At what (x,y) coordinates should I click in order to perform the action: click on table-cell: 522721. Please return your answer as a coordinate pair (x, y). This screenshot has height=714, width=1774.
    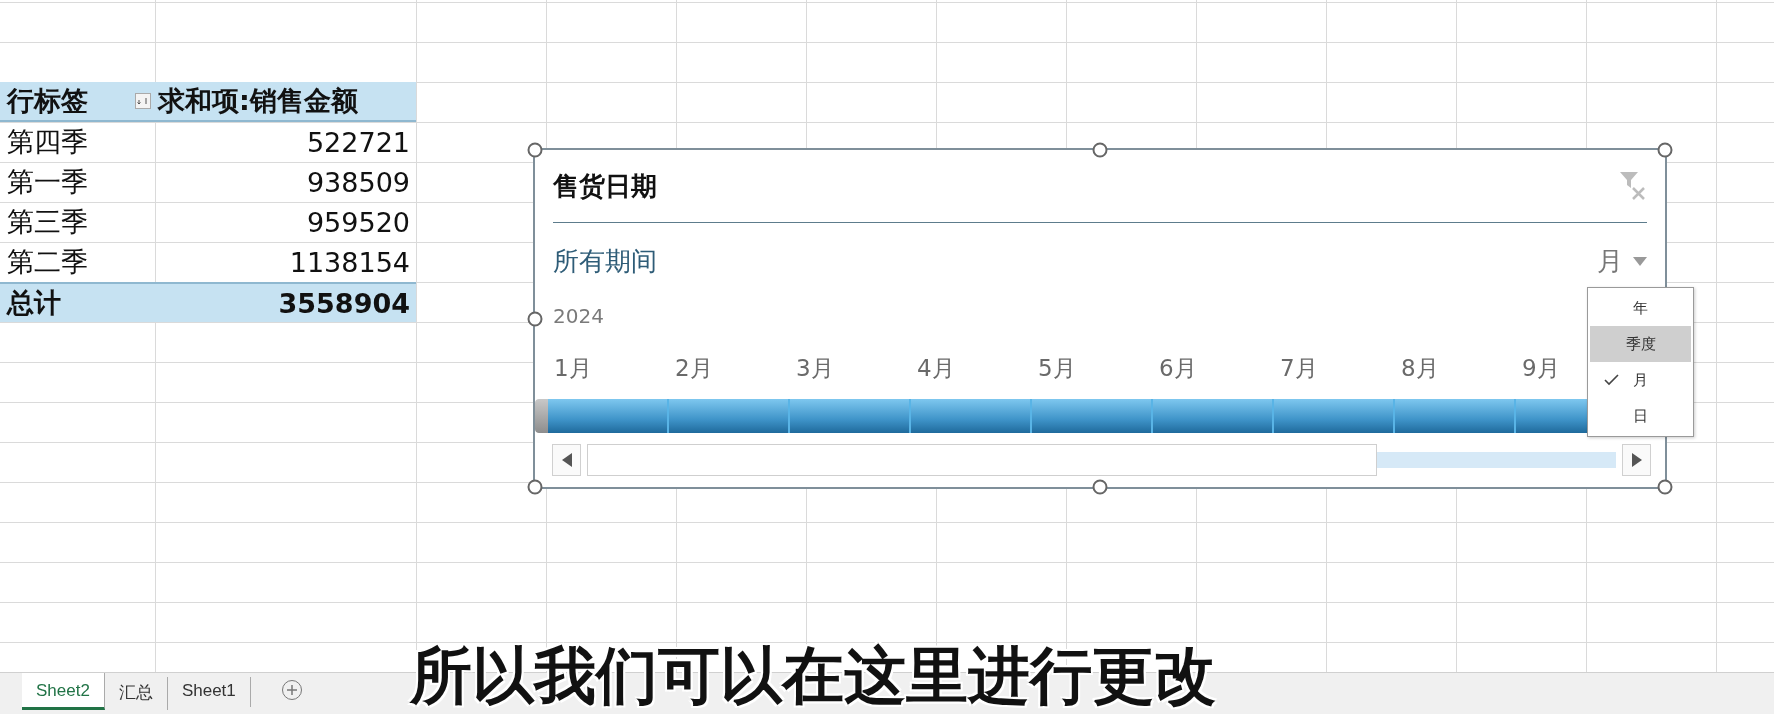
    Looking at the image, I should click on (358, 142).